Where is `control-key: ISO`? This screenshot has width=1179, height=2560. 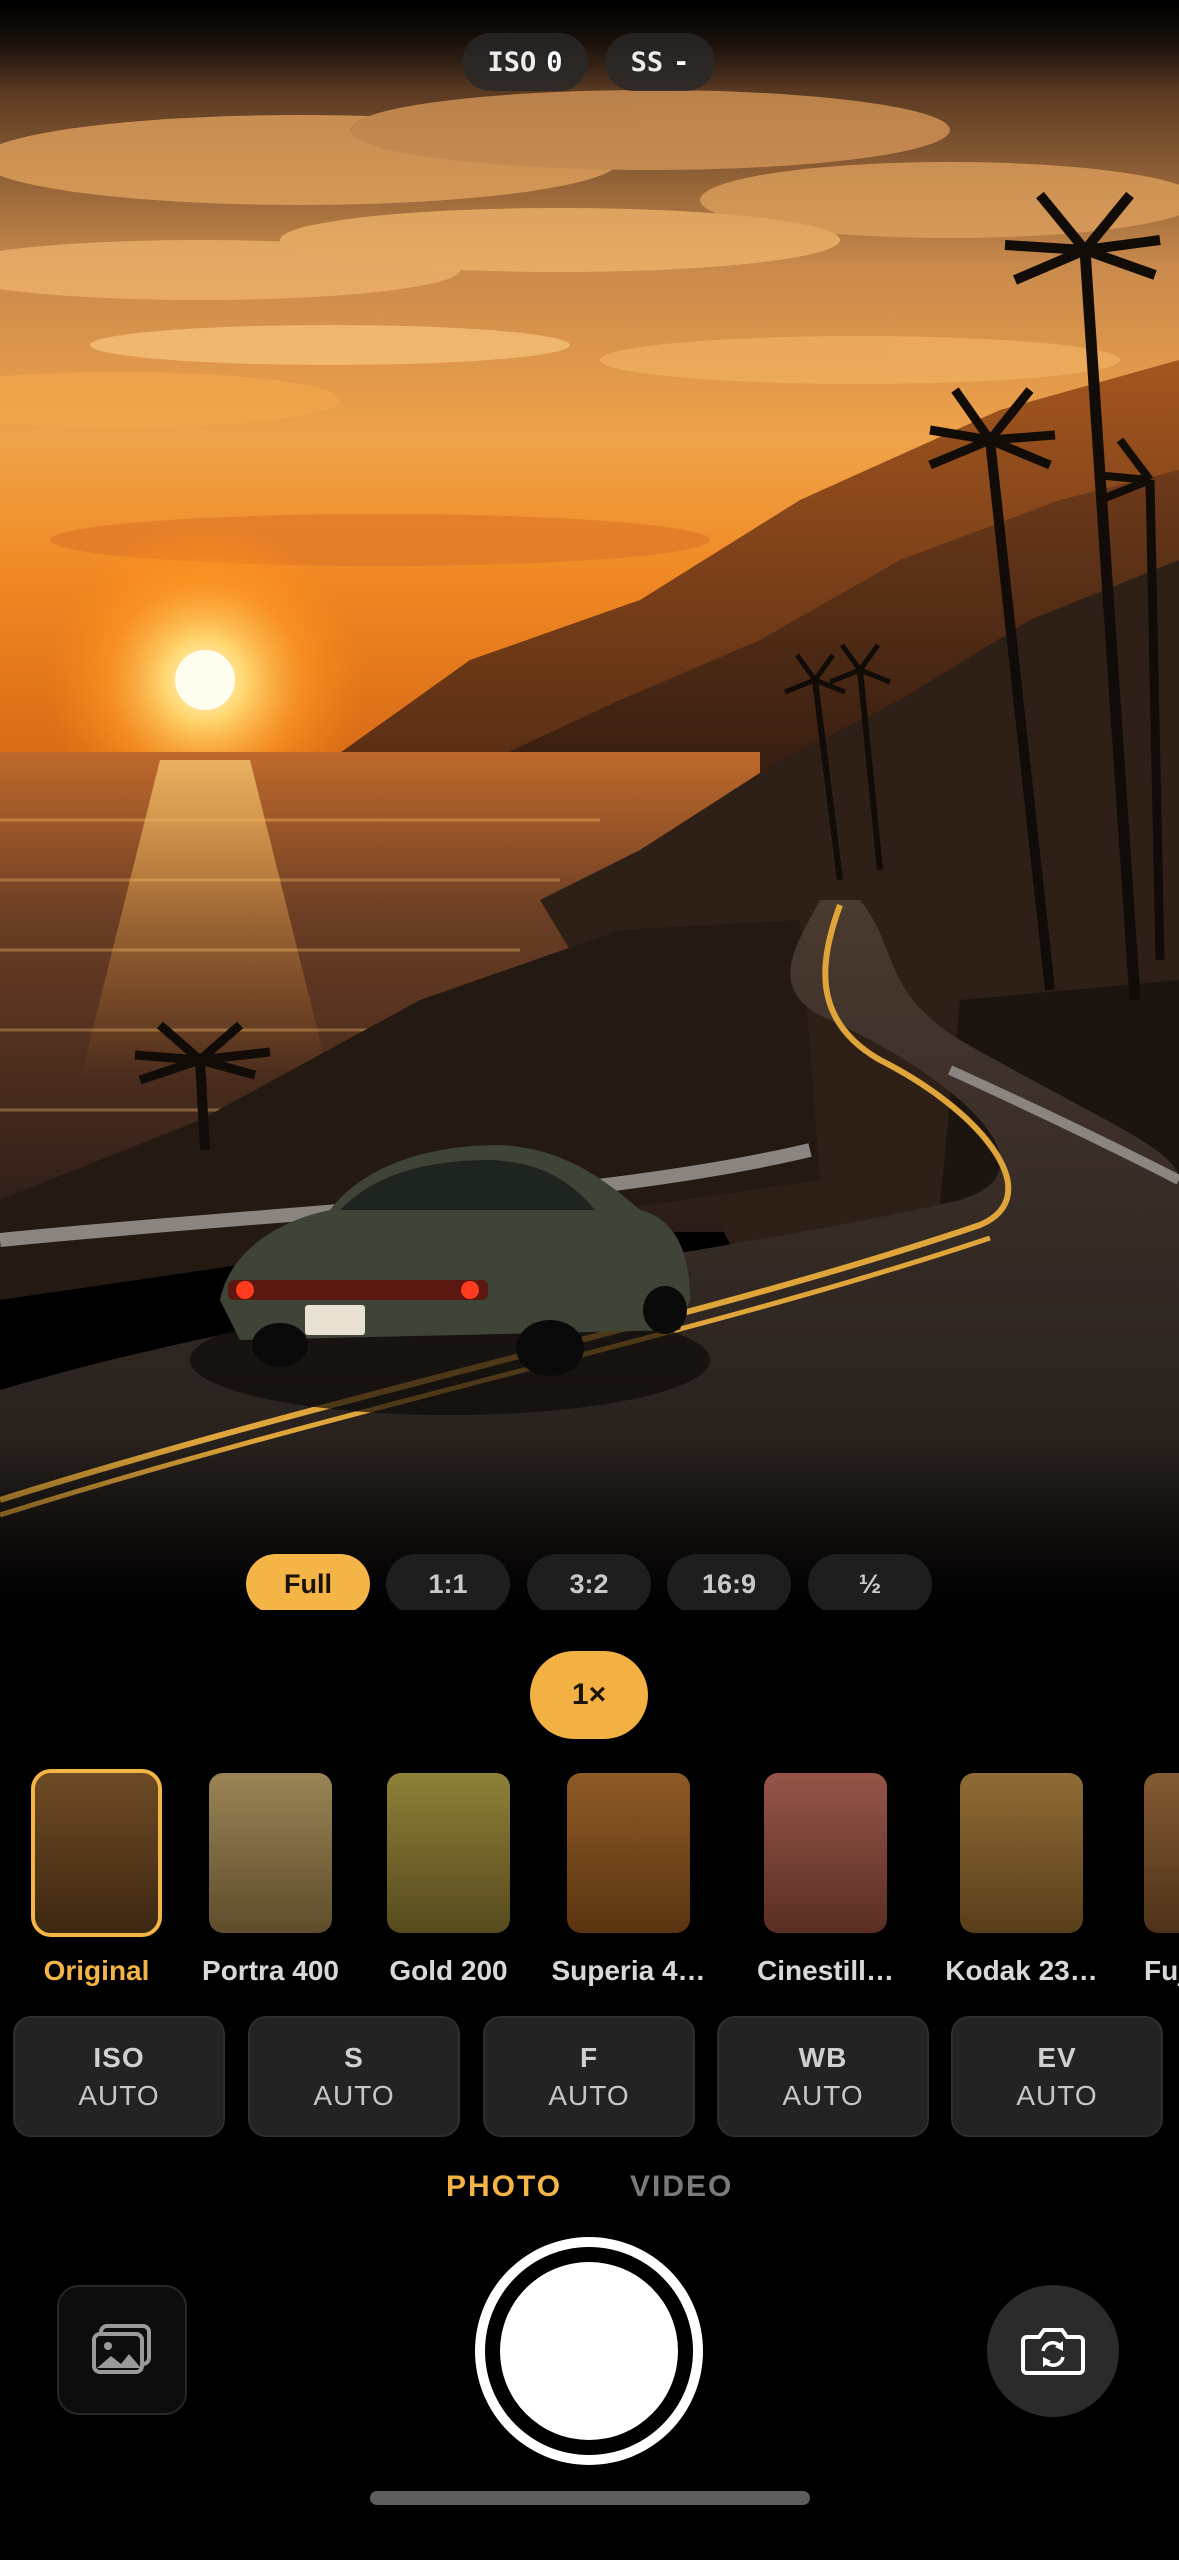
control-key: ISO is located at coordinates (119, 2057).